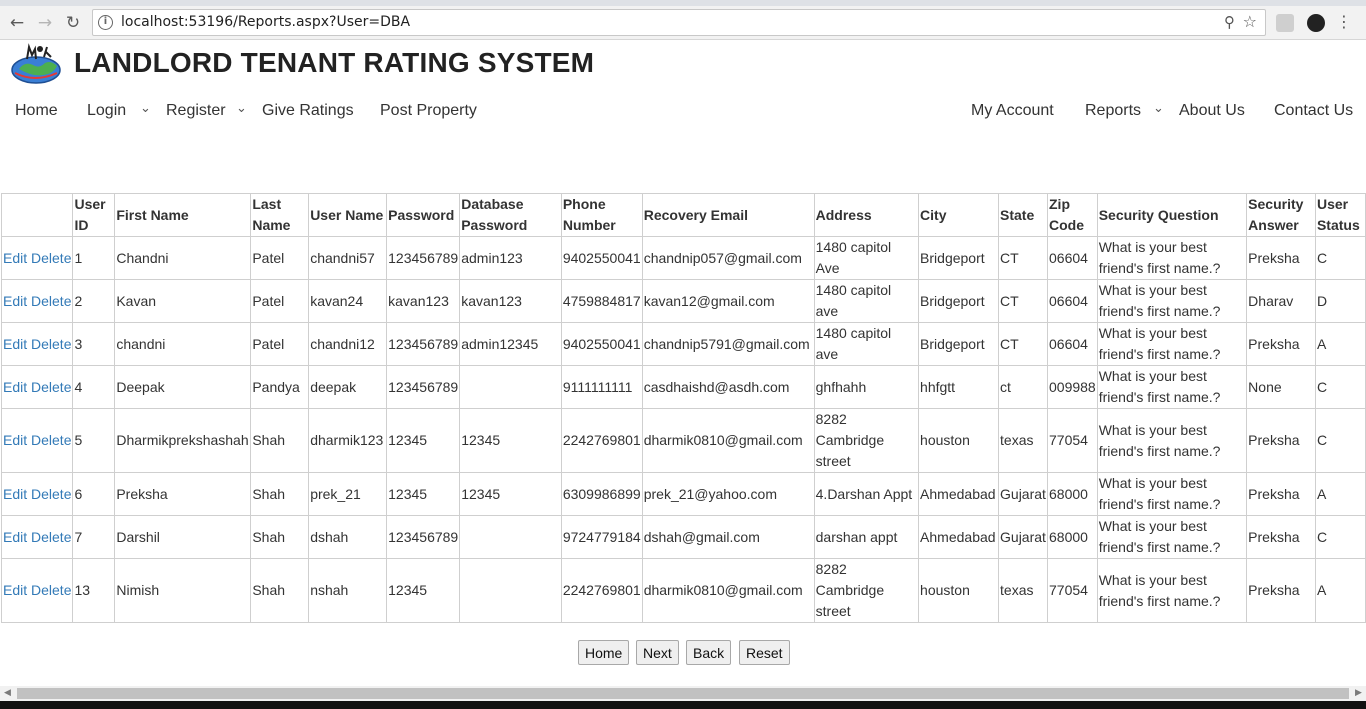 This screenshot has height=709, width=1366. Describe the element at coordinates (1316, 23) in the screenshot. I see `extension-icon` at that location.